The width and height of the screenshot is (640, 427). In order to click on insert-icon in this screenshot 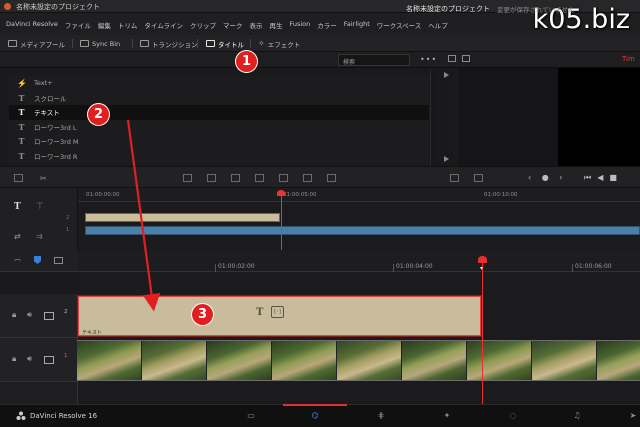, I will do `click(187, 178)`.